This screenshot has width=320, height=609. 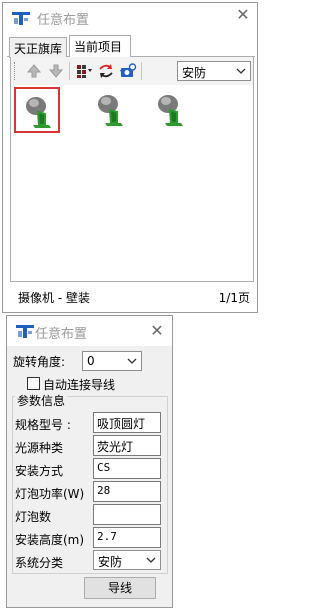 What do you see at coordinates (127, 514) in the screenshot?
I see `bulb-count-input` at bounding box center [127, 514].